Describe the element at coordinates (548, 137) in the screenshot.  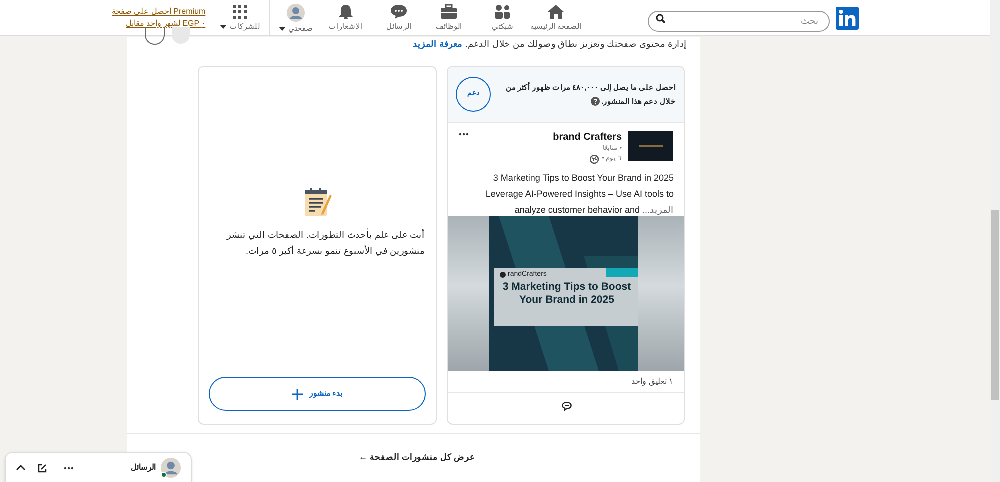
I see `author-name: brand Crafters` at that location.